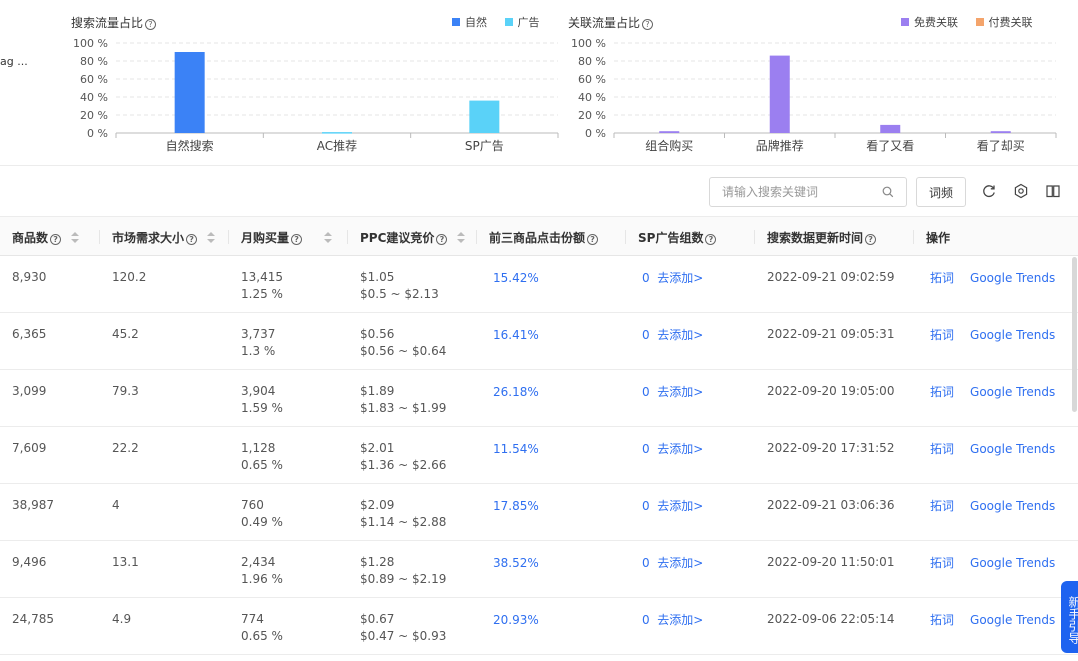  Describe the element at coordinates (831, 619) in the screenshot. I see `cell-update-time: 2022-09-06 22:05:14` at that location.